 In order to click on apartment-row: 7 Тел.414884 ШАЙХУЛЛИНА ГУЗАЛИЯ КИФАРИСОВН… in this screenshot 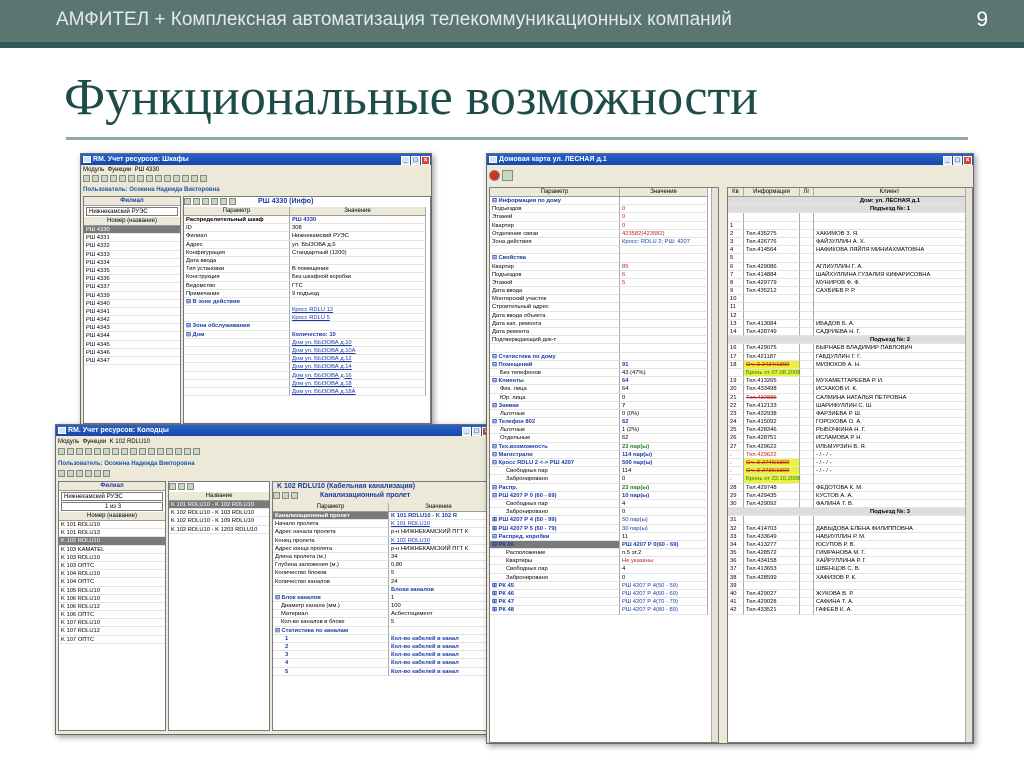, I will do `click(850, 274)`.